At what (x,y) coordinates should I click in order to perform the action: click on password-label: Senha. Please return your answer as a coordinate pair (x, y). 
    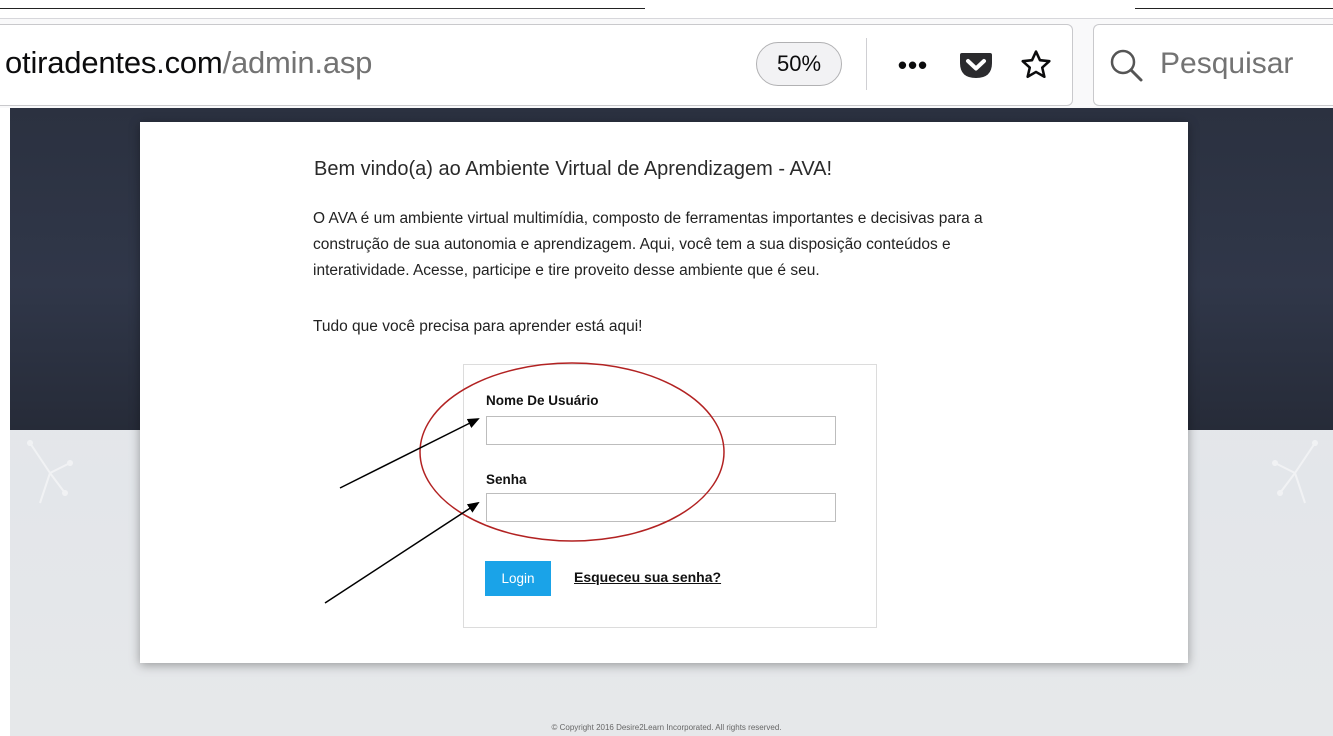
    Looking at the image, I should click on (506, 479).